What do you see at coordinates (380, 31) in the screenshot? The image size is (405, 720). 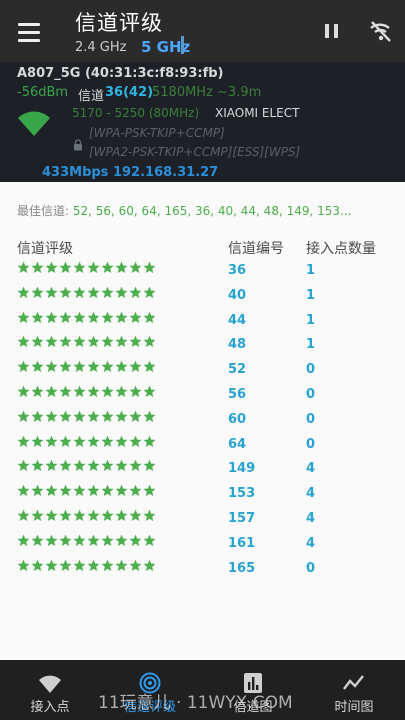 I see `wifi-off-icon` at bounding box center [380, 31].